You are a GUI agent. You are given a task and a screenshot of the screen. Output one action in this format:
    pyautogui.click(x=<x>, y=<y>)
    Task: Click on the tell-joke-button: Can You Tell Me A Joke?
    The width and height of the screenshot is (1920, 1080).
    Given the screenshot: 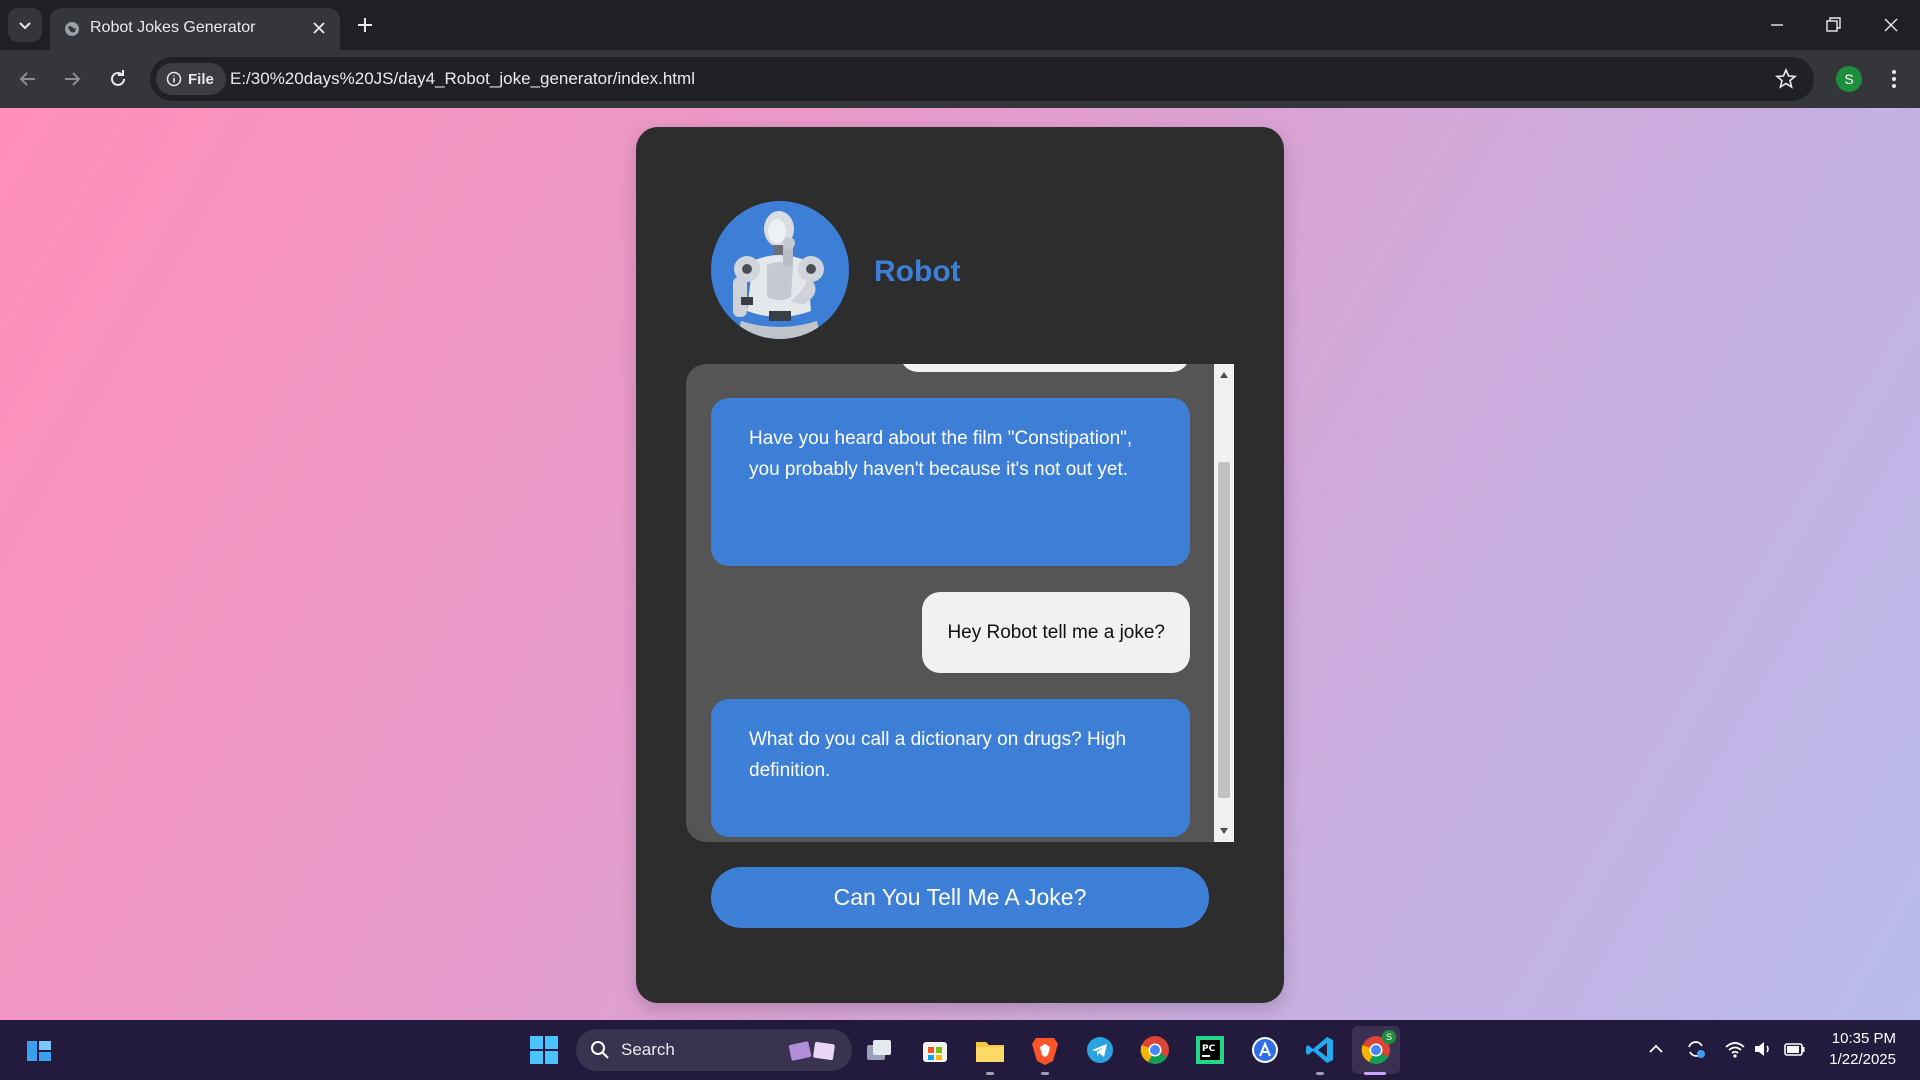 What is the action you would take?
    pyautogui.click(x=960, y=897)
    